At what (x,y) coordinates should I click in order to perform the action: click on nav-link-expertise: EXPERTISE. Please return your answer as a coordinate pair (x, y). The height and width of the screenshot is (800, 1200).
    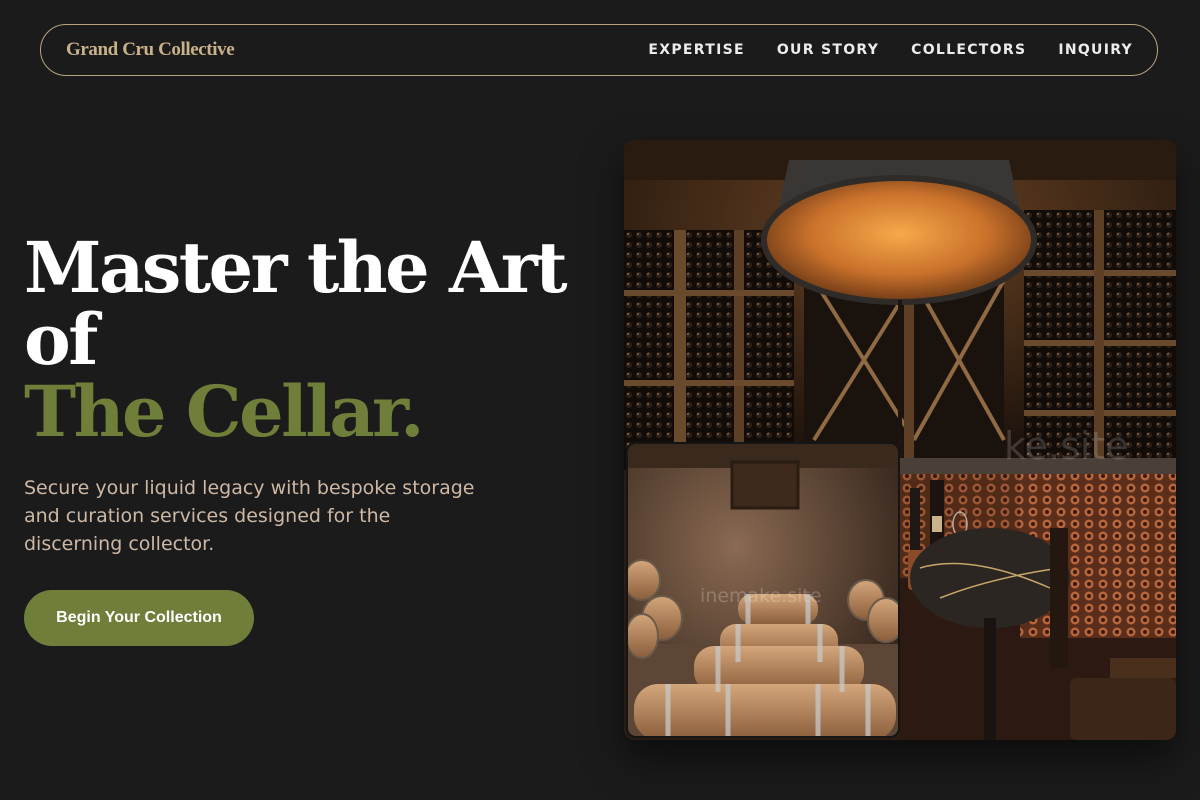
    Looking at the image, I should click on (696, 50).